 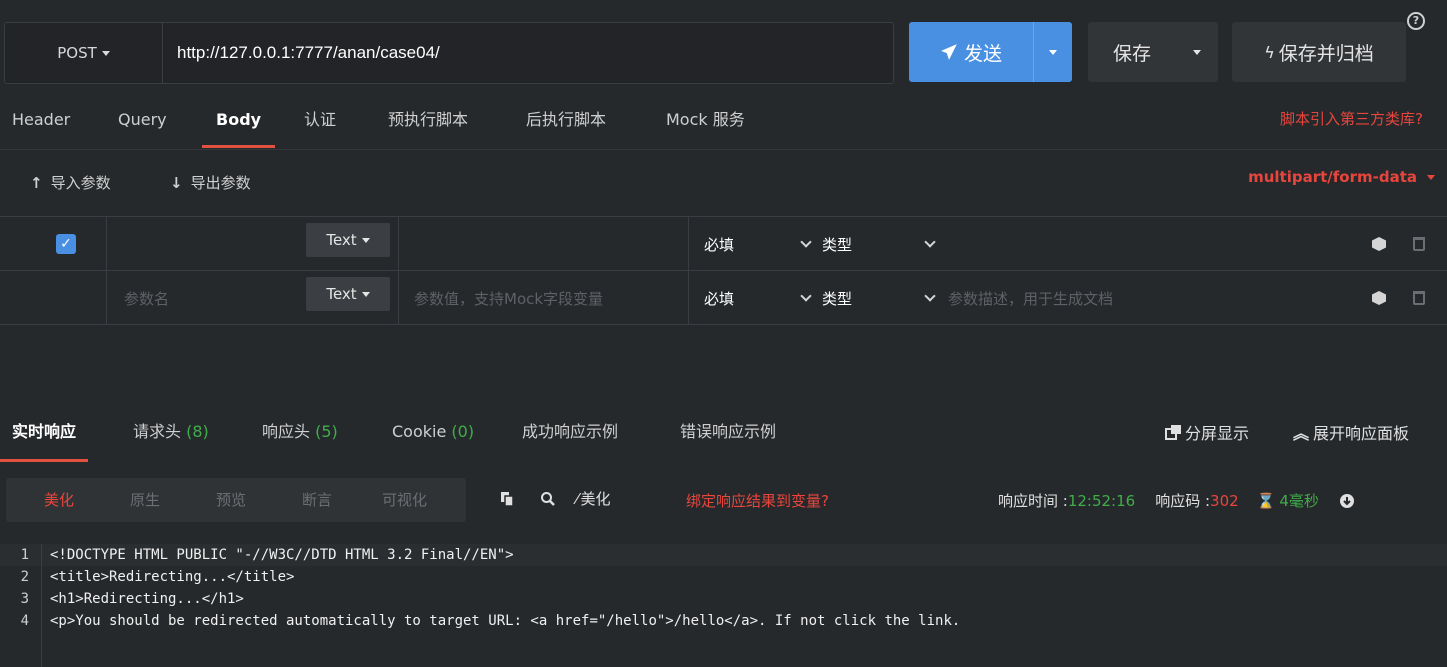 I want to click on tab-mock-service: Mock 服务, so click(x=705, y=123).